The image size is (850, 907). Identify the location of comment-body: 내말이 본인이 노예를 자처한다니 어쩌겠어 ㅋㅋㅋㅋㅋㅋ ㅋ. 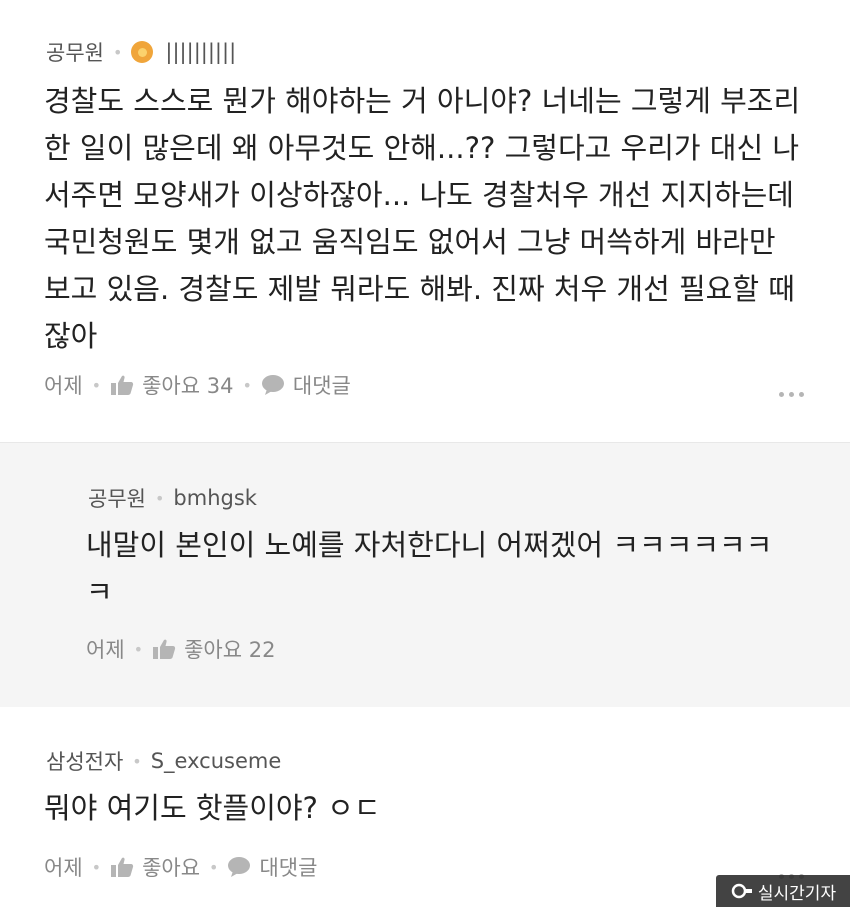
(429, 569).